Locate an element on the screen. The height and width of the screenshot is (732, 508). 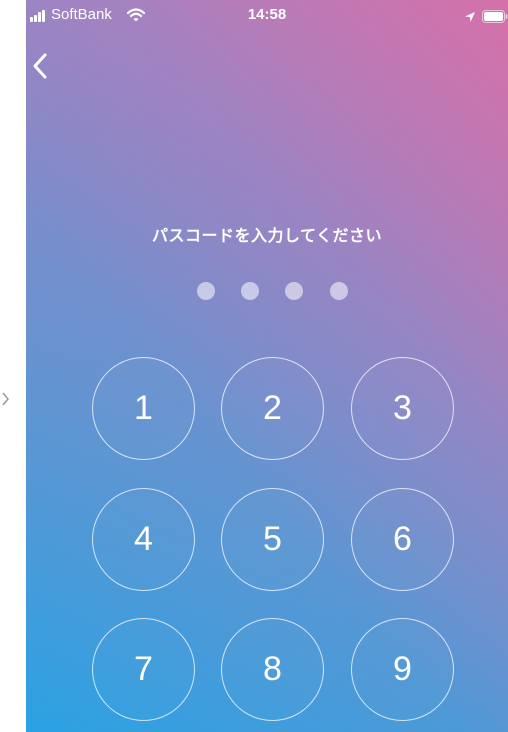
battery-icon is located at coordinates (495, 15).